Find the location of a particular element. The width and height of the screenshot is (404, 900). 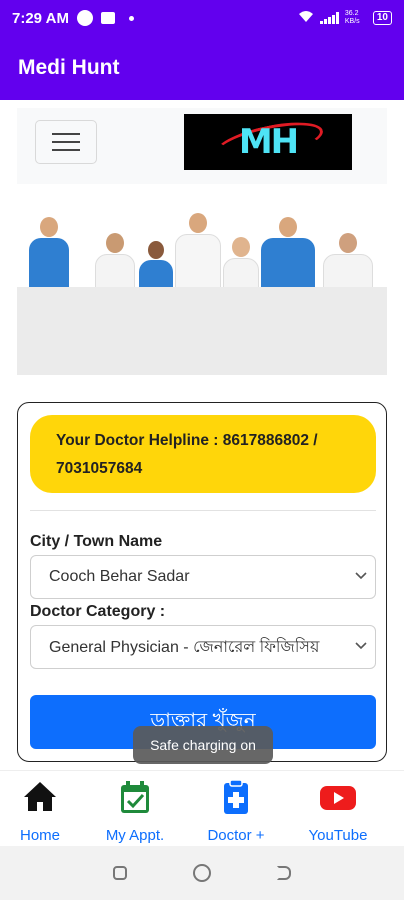

divider is located at coordinates (203, 510).